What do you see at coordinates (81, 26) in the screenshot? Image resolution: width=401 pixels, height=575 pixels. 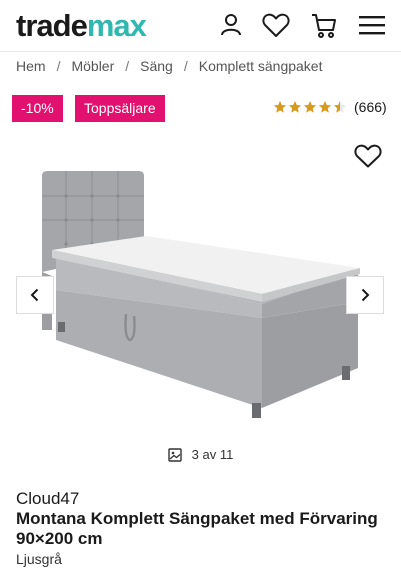 I see `trademax-logo: trademax` at bounding box center [81, 26].